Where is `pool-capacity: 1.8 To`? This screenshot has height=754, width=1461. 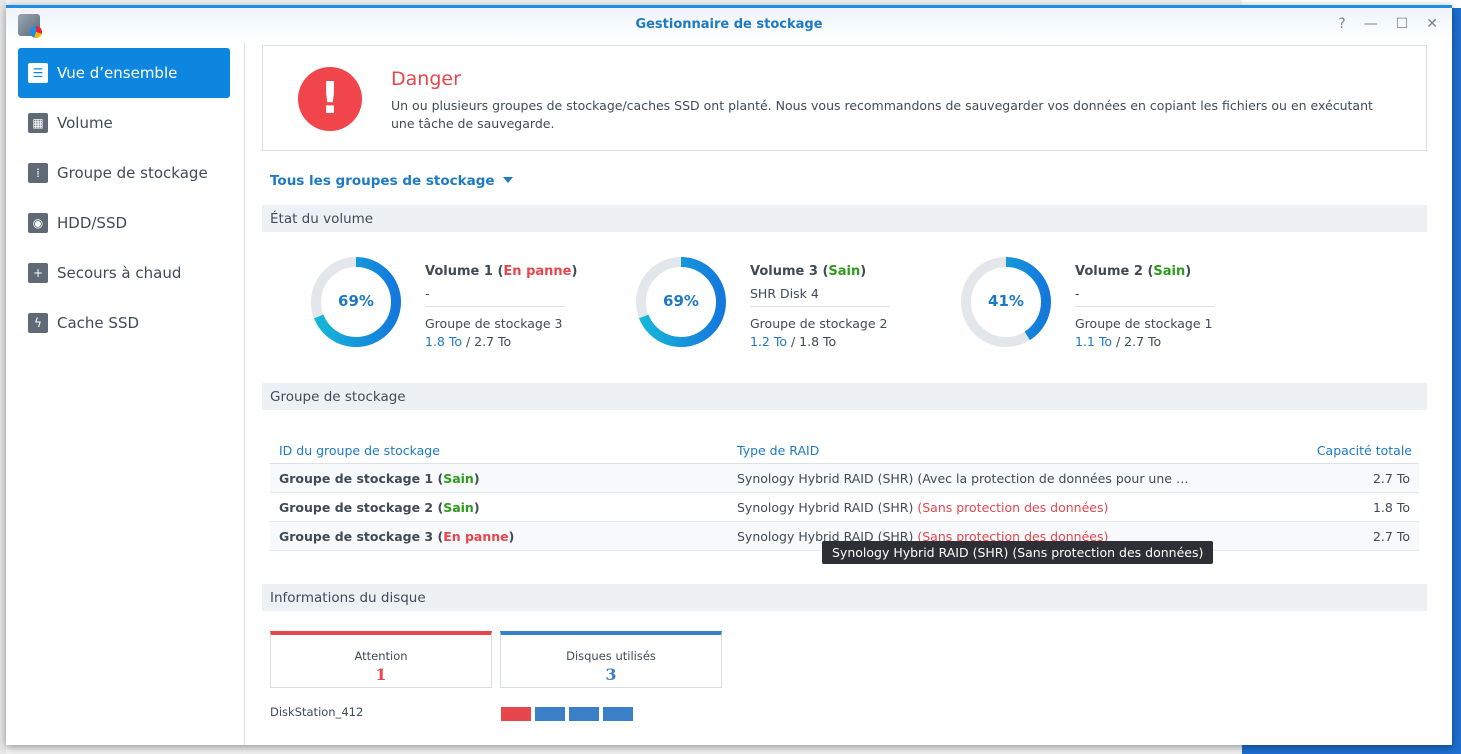
pool-capacity: 1.8 To is located at coordinates (1391, 507).